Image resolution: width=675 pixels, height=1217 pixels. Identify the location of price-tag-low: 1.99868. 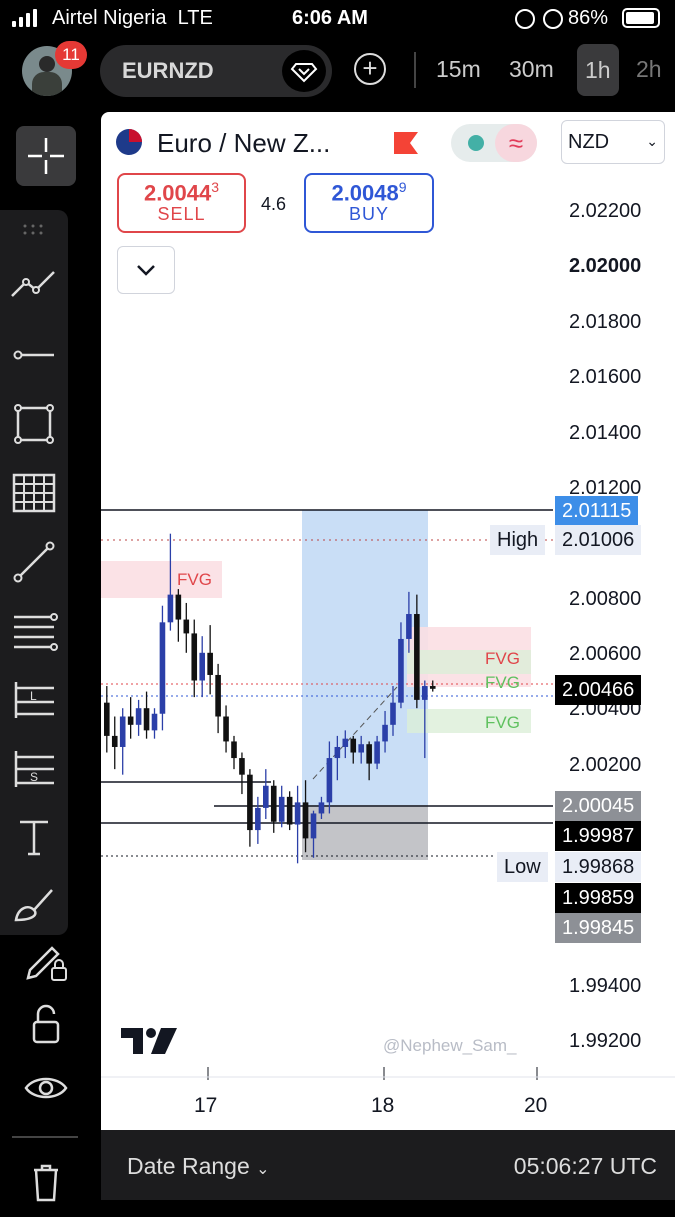
(598, 867).